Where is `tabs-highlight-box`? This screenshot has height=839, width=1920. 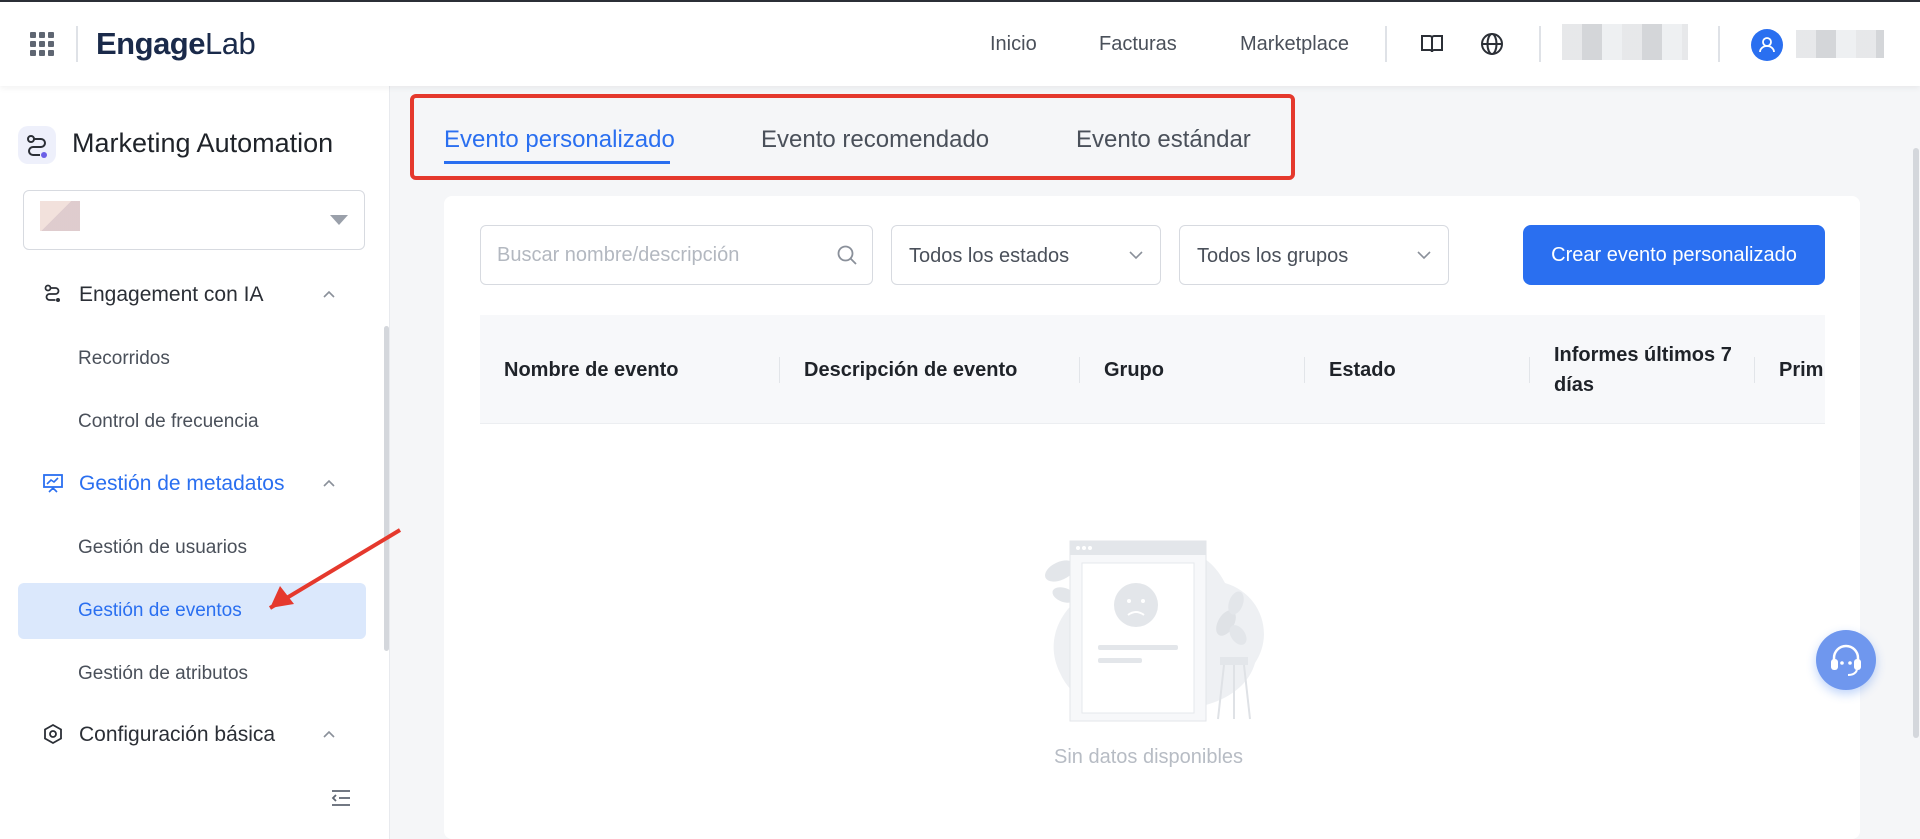 tabs-highlight-box is located at coordinates (852, 137).